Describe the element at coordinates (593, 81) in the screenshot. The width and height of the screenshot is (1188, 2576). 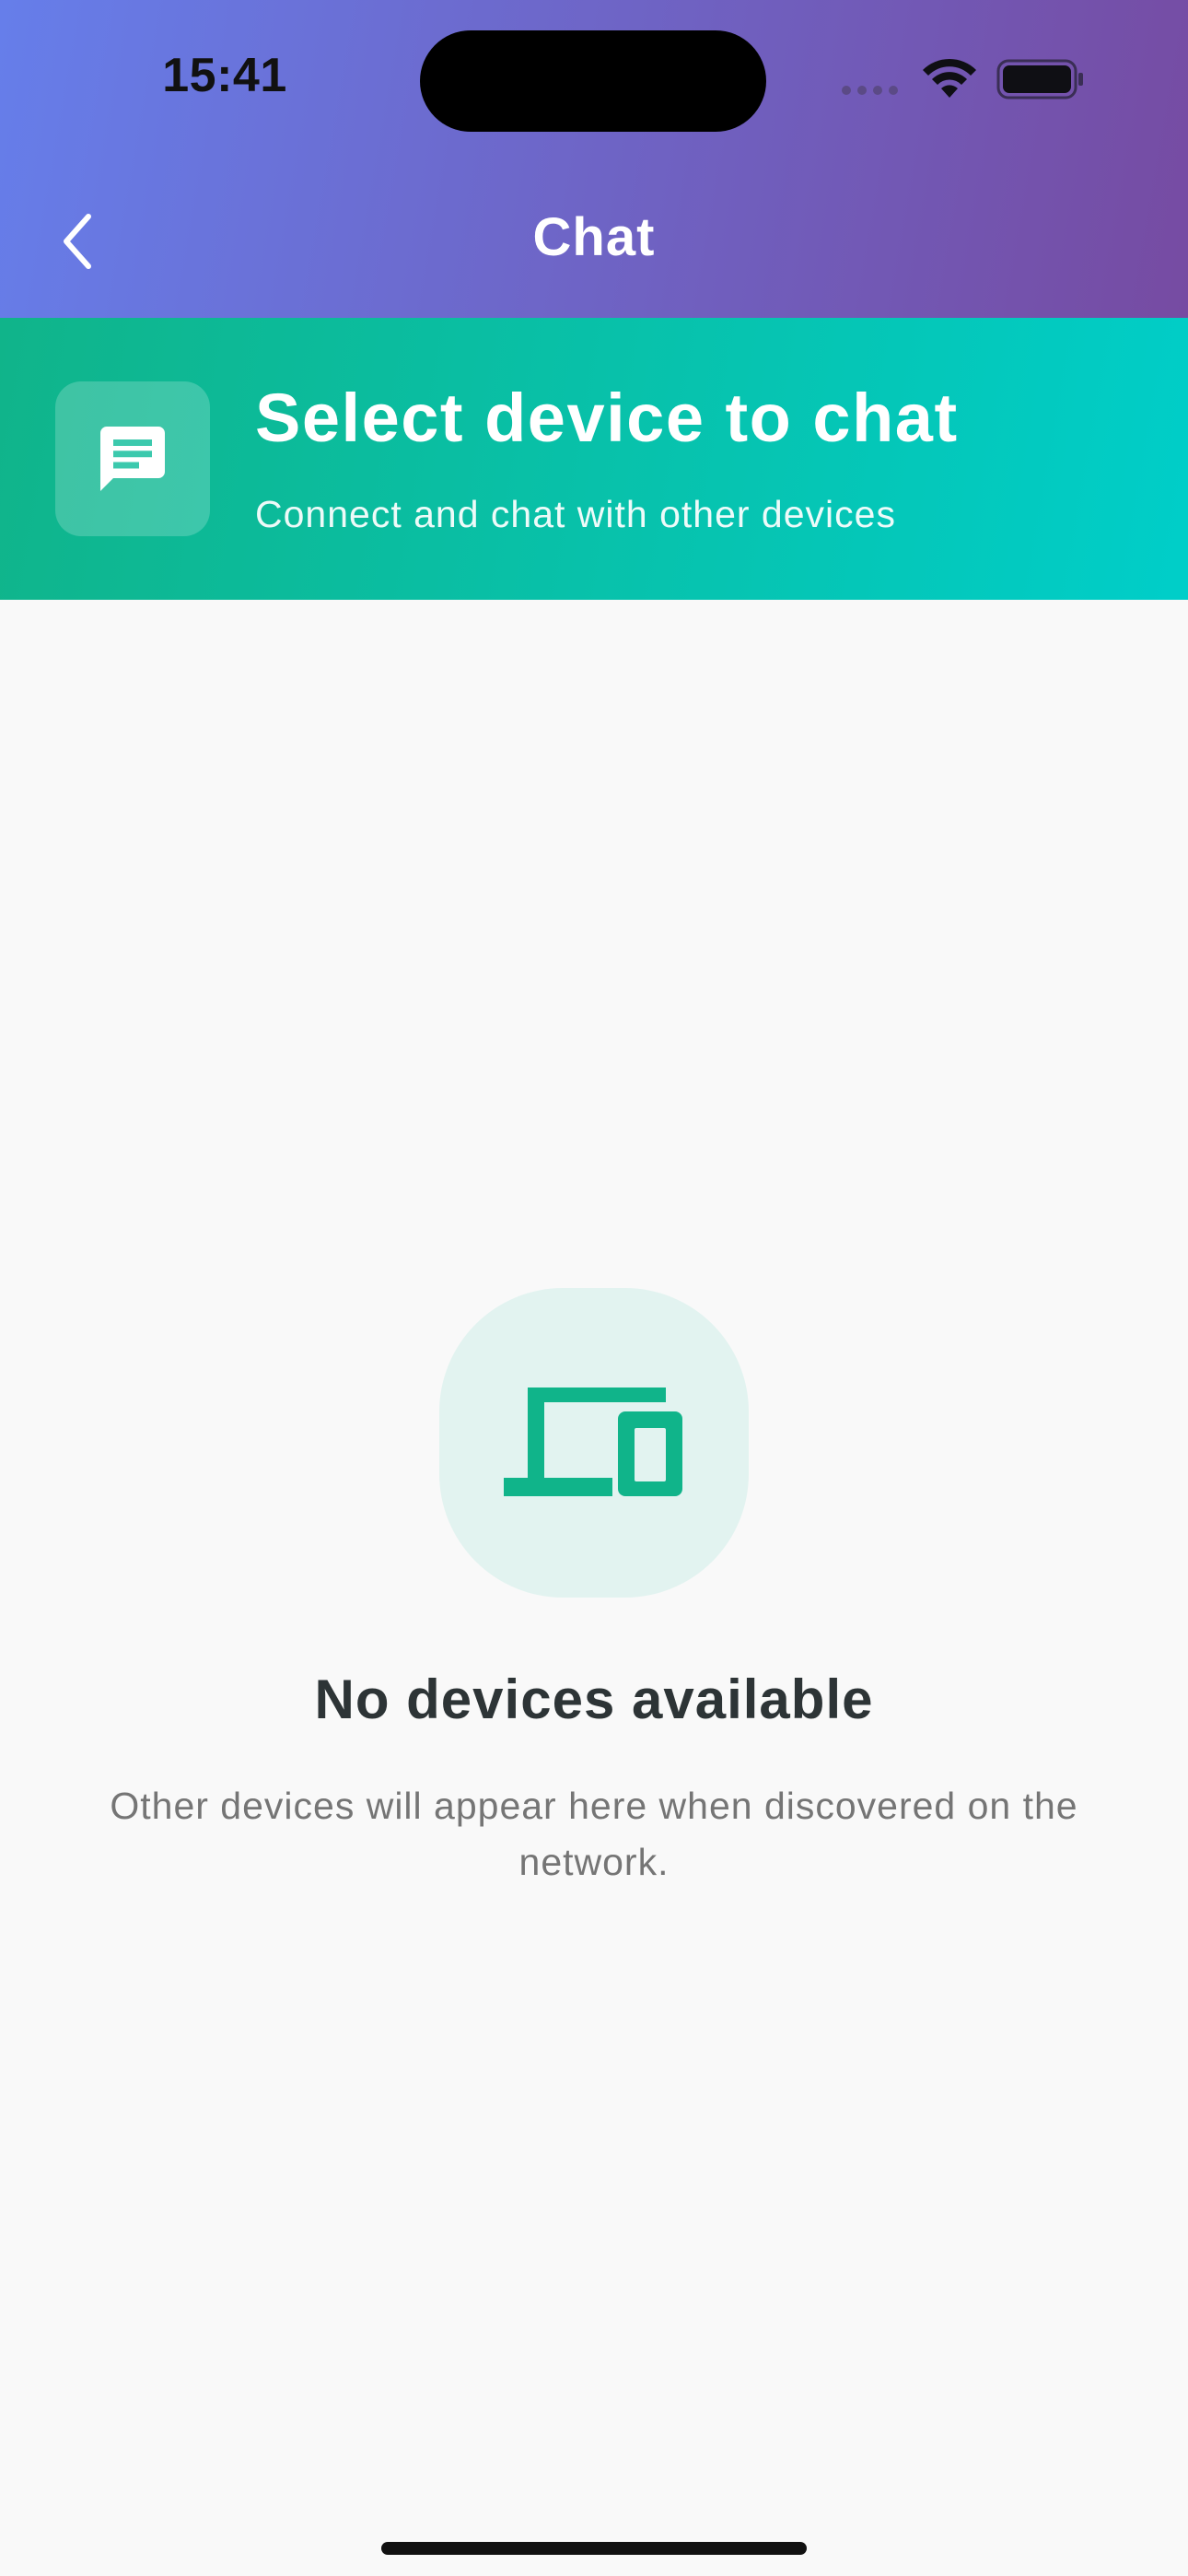
I see `dynamic-island` at that location.